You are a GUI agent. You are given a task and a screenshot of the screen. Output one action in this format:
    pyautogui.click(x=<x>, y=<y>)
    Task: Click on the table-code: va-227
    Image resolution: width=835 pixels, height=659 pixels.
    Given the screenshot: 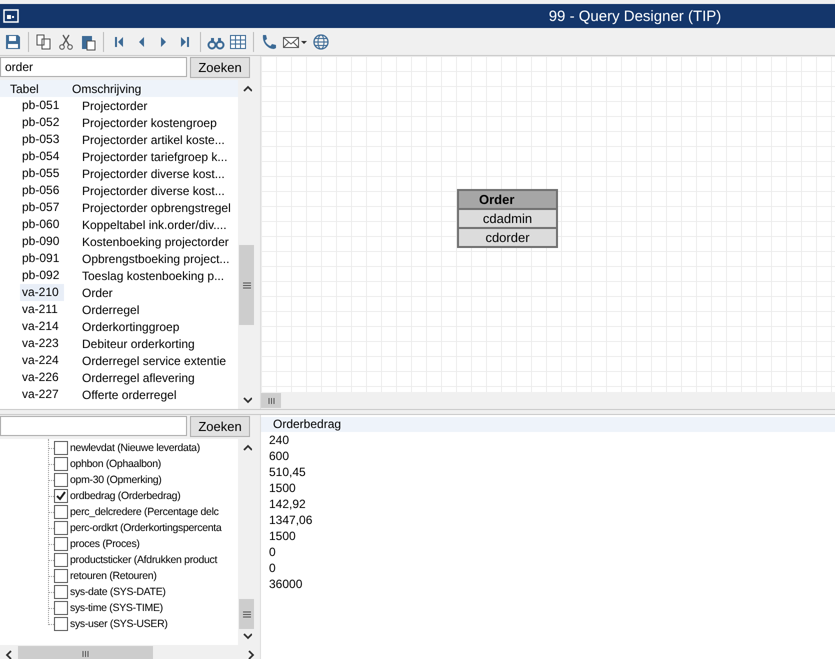 What is the action you would take?
    pyautogui.click(x=42, y=394)
    